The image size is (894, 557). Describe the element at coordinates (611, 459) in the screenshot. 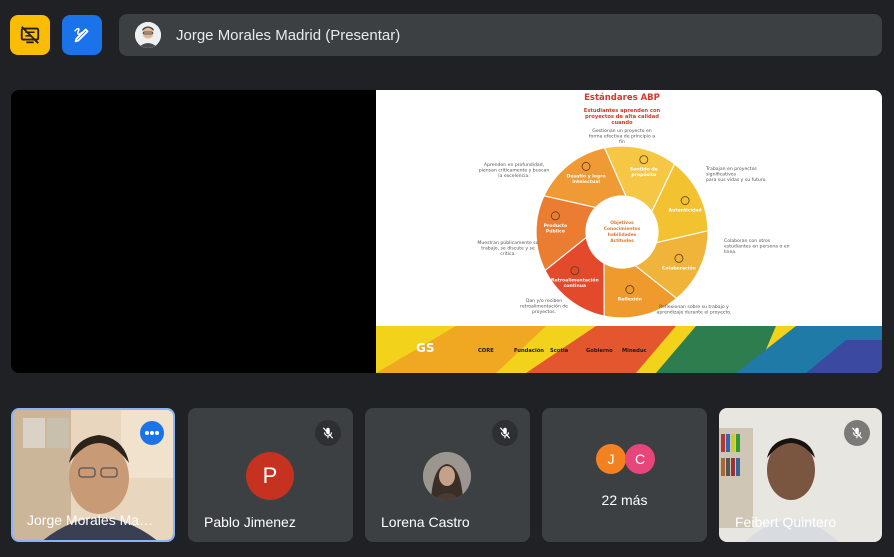

I see `participant-avatar-initial: J` at that location.